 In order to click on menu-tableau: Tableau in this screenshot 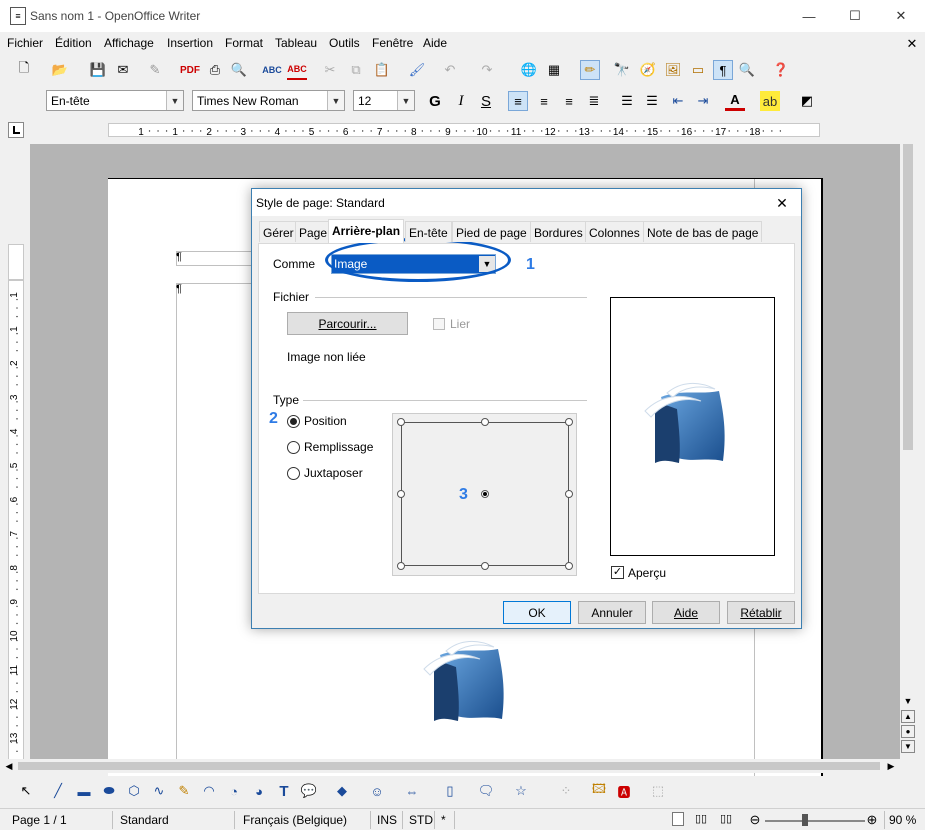, I will do `click(296, 43)`.